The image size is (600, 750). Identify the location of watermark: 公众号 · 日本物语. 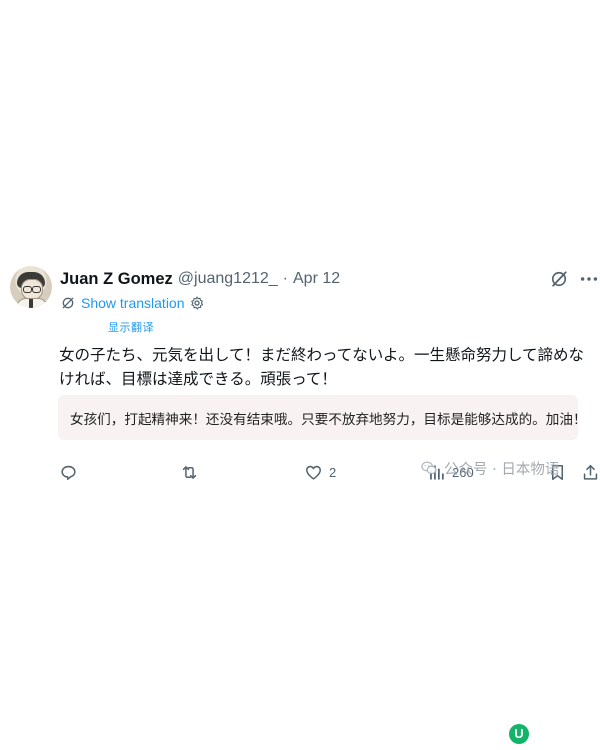
(489, 468).